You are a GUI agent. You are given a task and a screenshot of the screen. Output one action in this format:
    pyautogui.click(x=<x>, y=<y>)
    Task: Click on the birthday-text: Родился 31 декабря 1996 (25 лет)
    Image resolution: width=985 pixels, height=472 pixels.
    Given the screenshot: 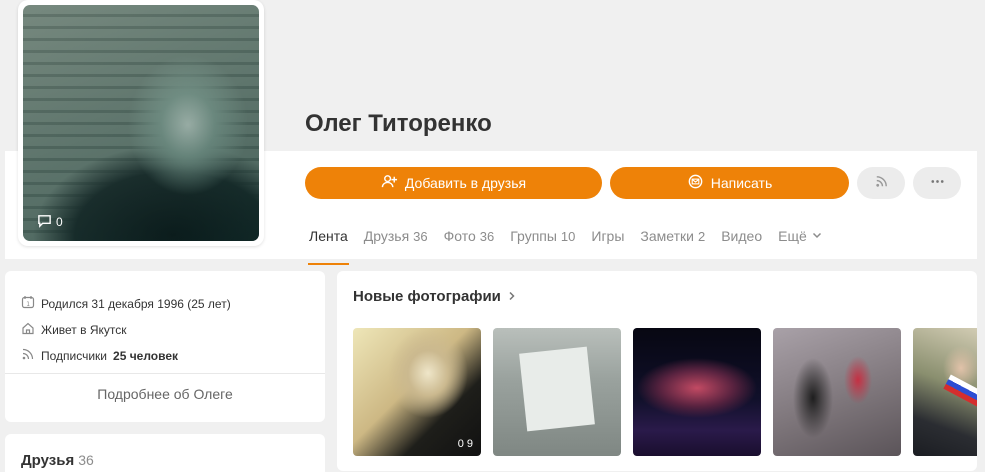 What is the action you would take?
    pyautogui.click(x=136, y=303)
    